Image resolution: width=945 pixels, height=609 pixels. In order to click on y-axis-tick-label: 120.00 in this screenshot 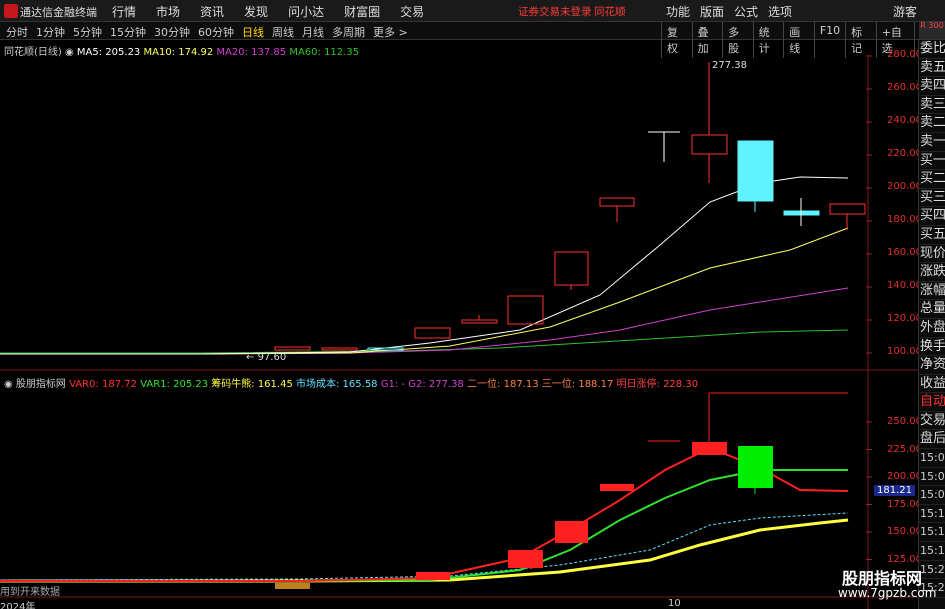, I will do `click(904, 318)`.